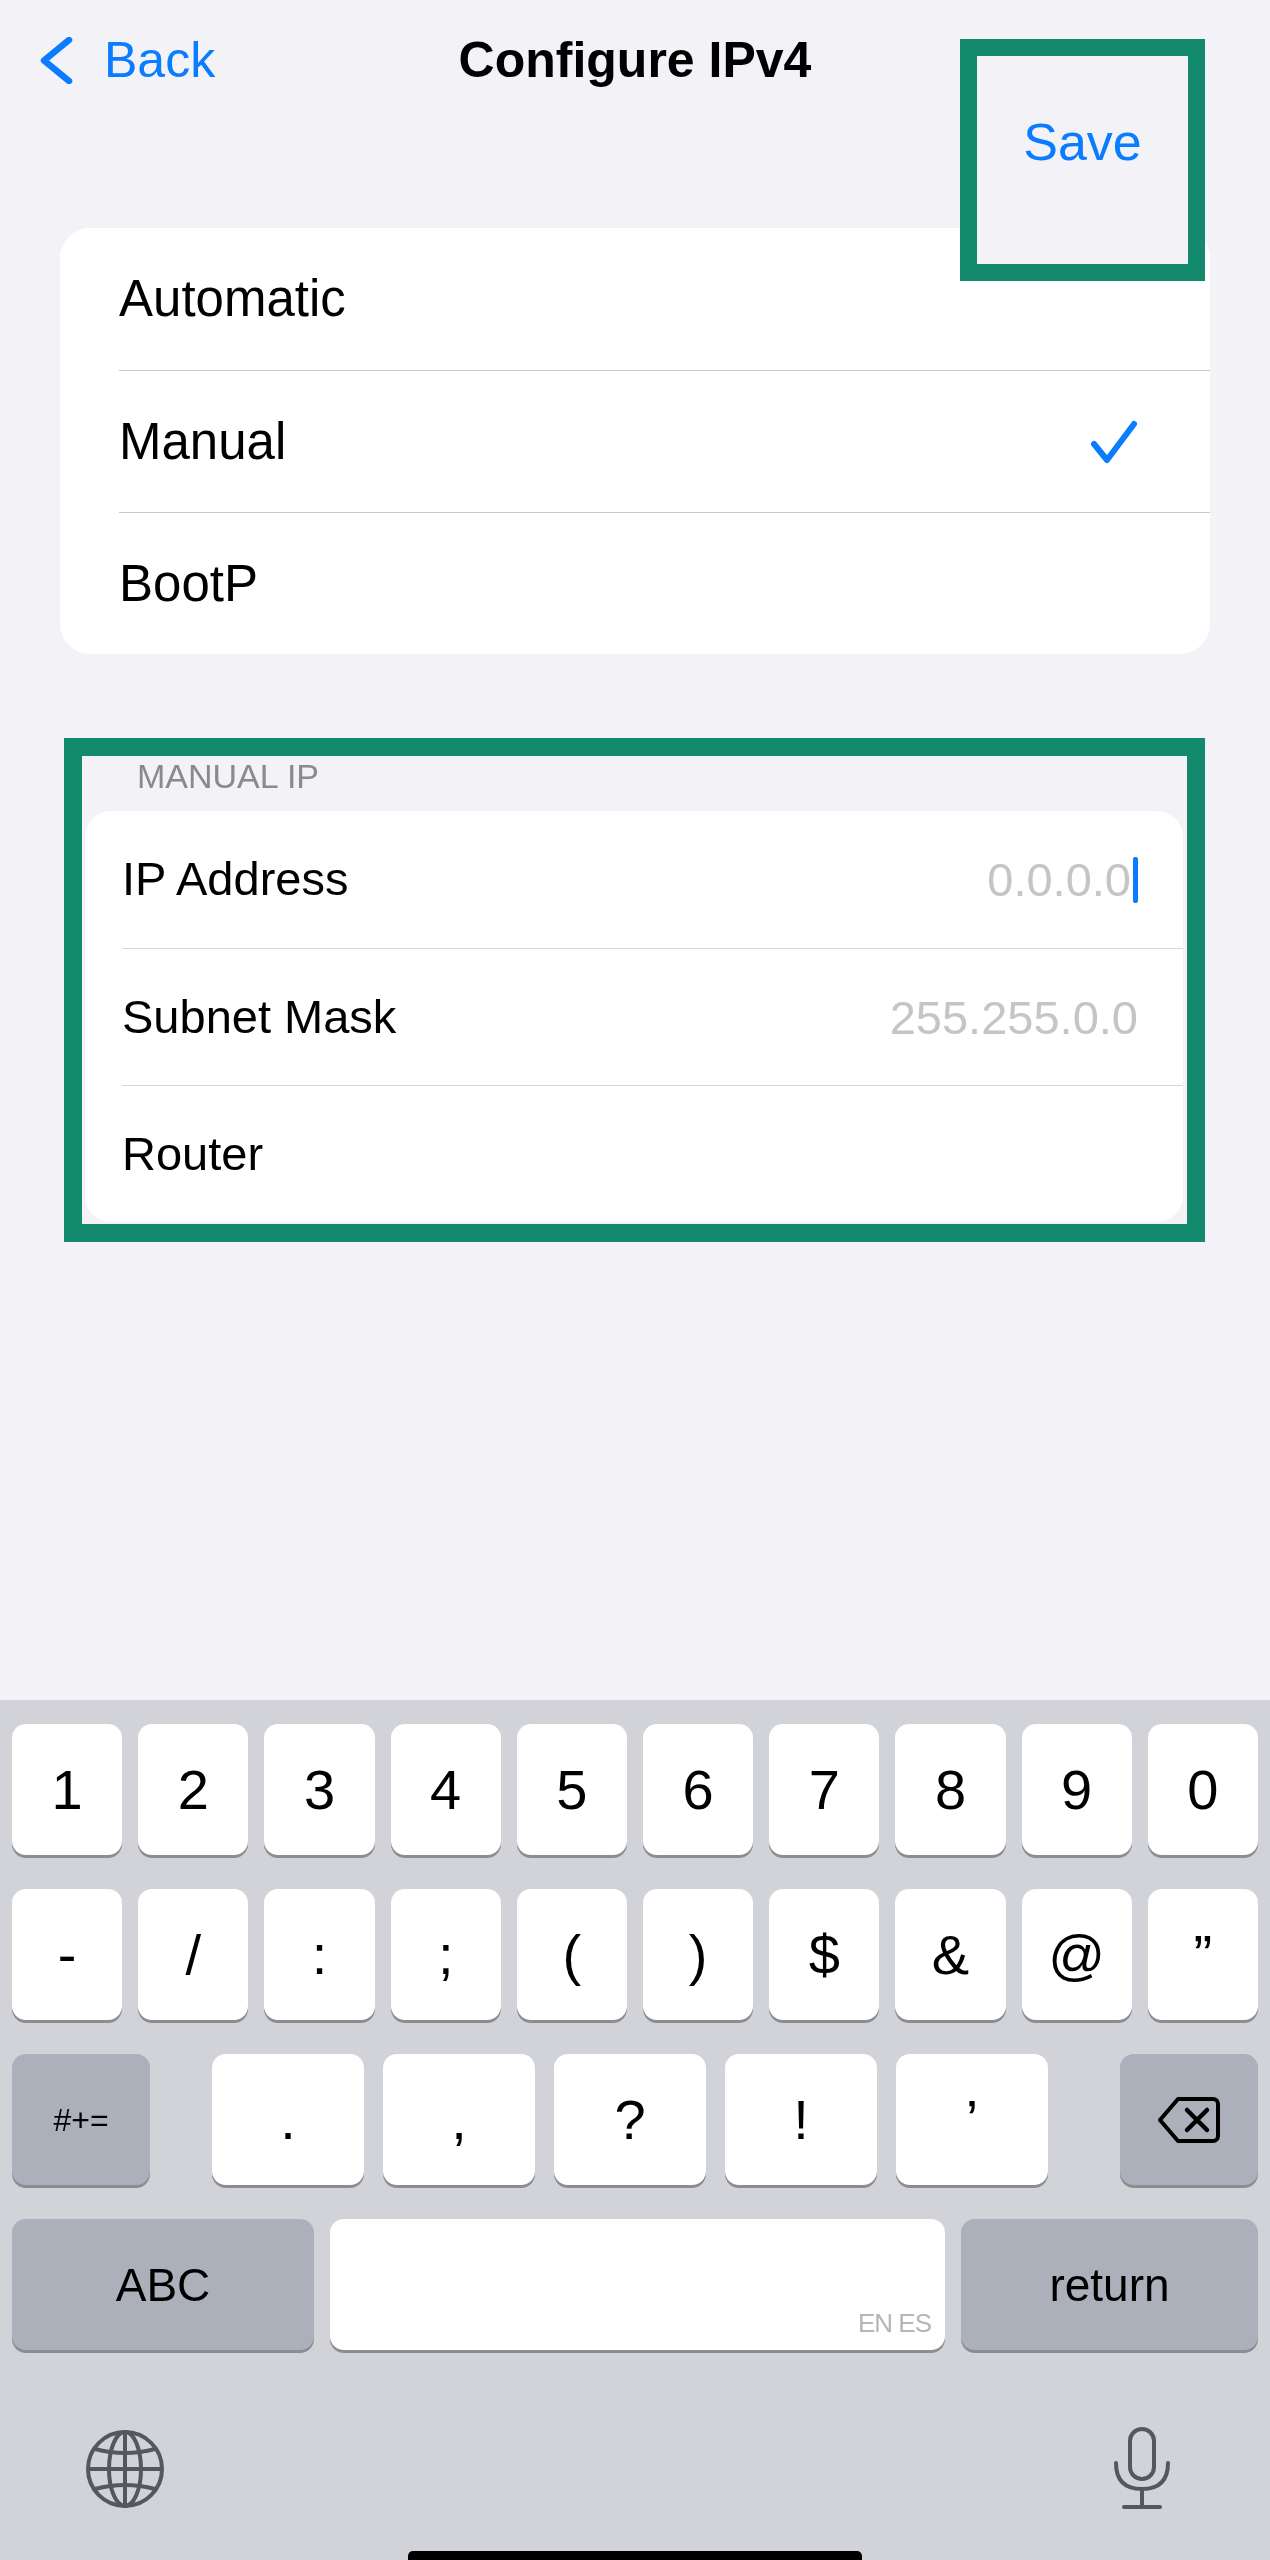 The height and width of the screenshot is (2560, 1270). I want to click on keyboard-key: 6, so click(698, 1789).